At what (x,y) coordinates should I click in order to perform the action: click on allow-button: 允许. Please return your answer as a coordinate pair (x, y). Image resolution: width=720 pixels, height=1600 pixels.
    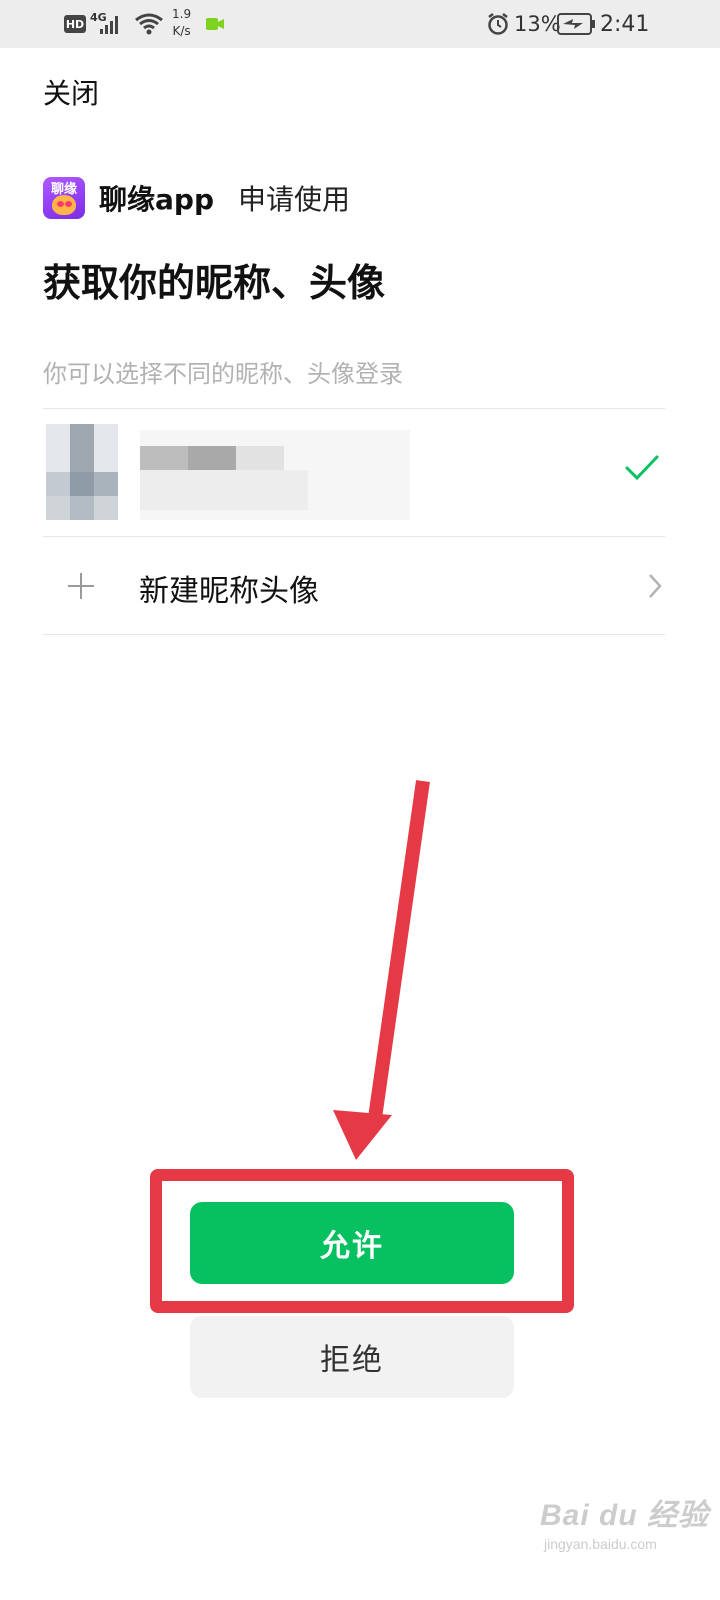
    Looking at the image, I should click on (352, 1243).